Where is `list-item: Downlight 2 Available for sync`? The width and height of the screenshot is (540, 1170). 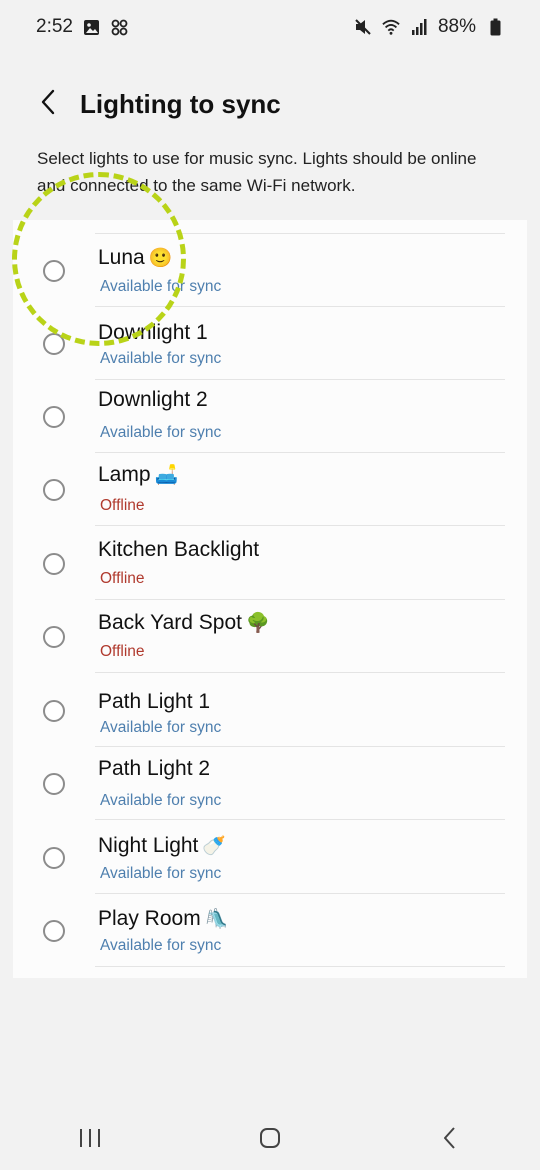 list-item: Downlight 2 Available for sync is located at coordinates (270, 416).